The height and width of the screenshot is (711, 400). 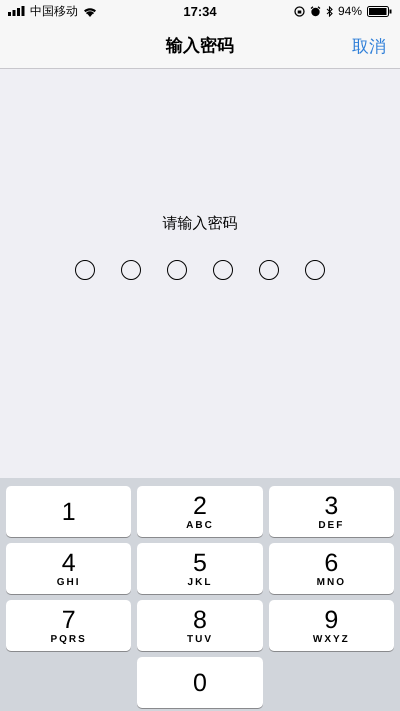 I want to click on cancel-button: 取消, so click(x=369, y=46).